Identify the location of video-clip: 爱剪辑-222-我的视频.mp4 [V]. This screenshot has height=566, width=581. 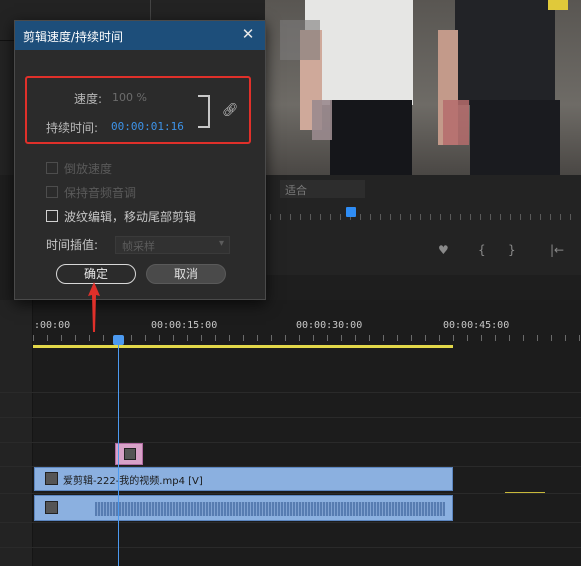
(243, 479).